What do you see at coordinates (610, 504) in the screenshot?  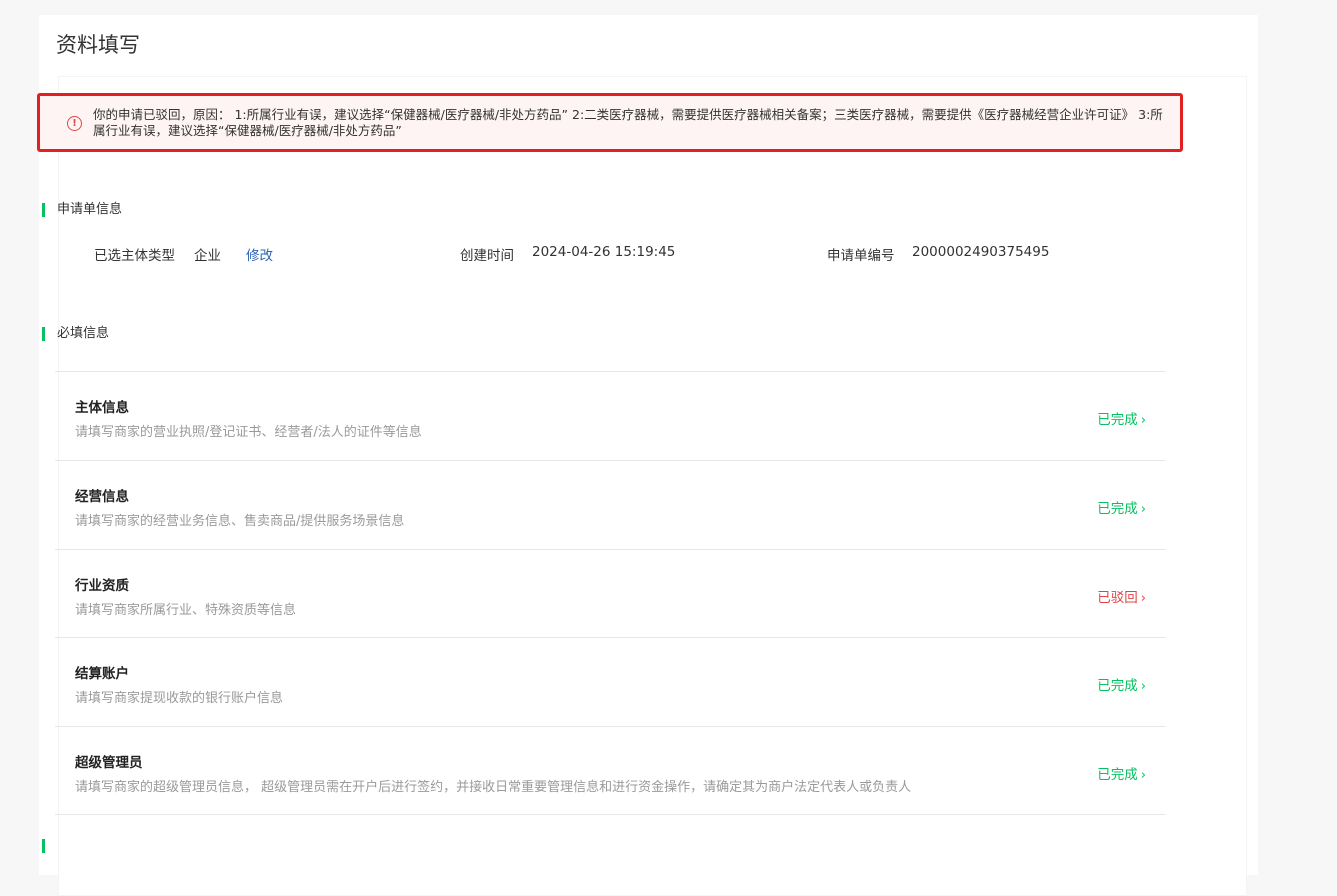 I see `required-item-row: 经营信息请填写商家的经营业务信息、售卖商品/提供服务场景信息 已完成 ›` at bounding box center [610, 504].